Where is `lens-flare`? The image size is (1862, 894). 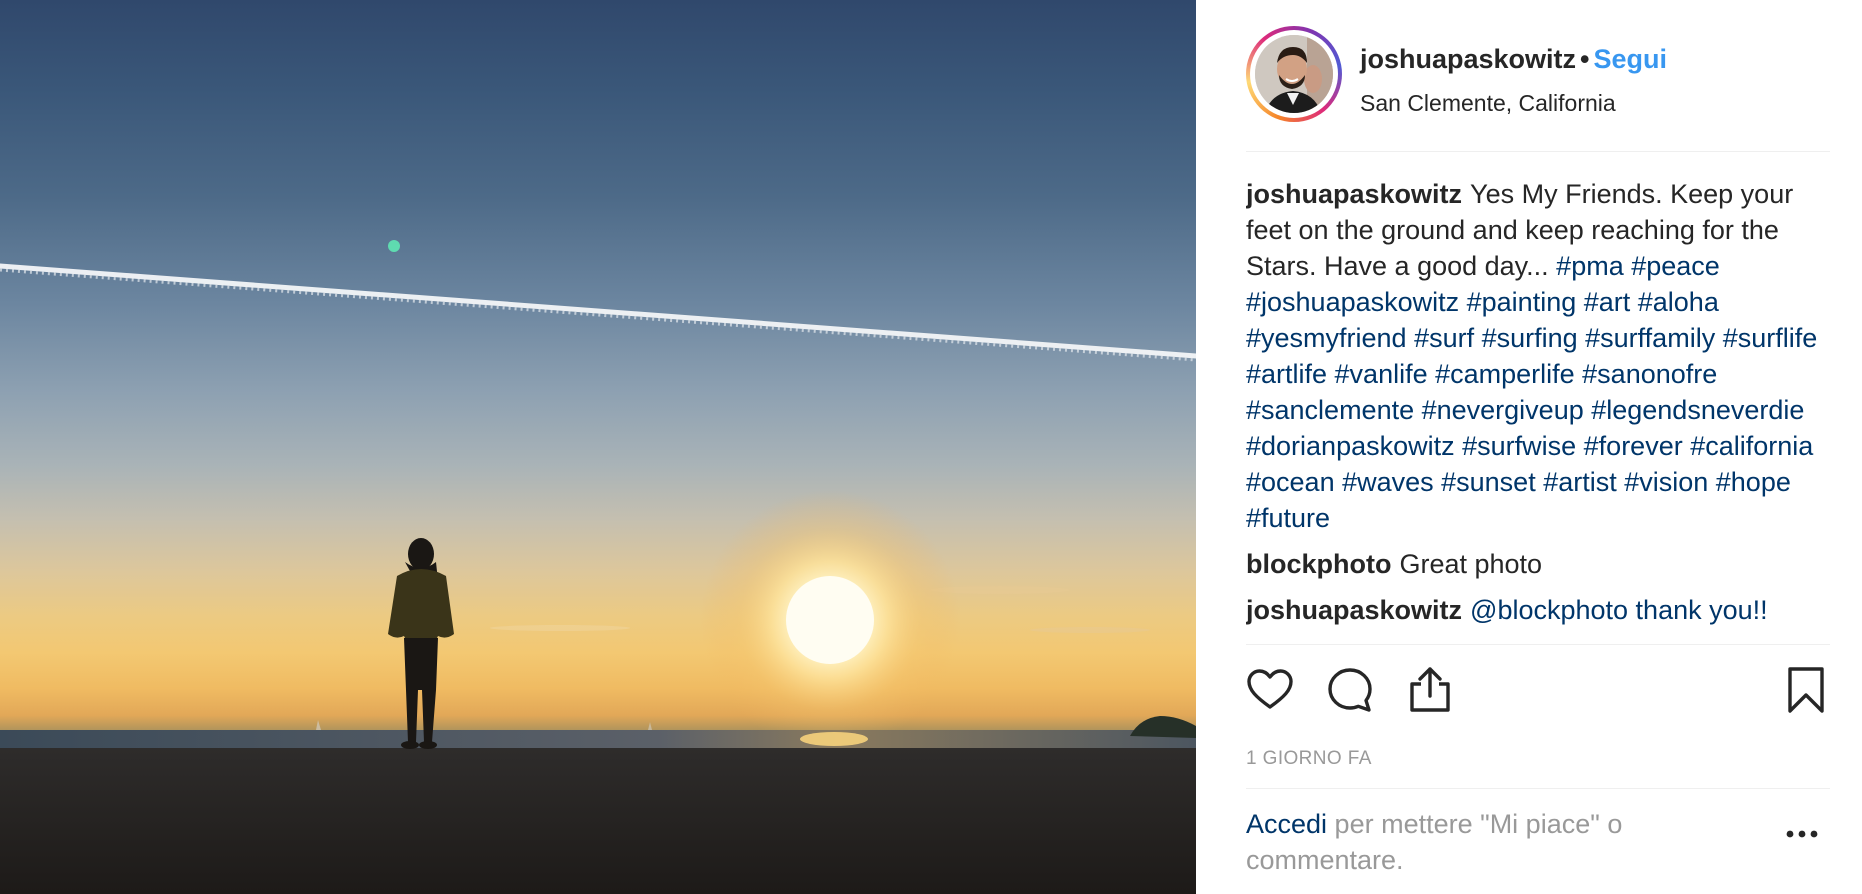
lens-flare is located at coordinates (394, 246).